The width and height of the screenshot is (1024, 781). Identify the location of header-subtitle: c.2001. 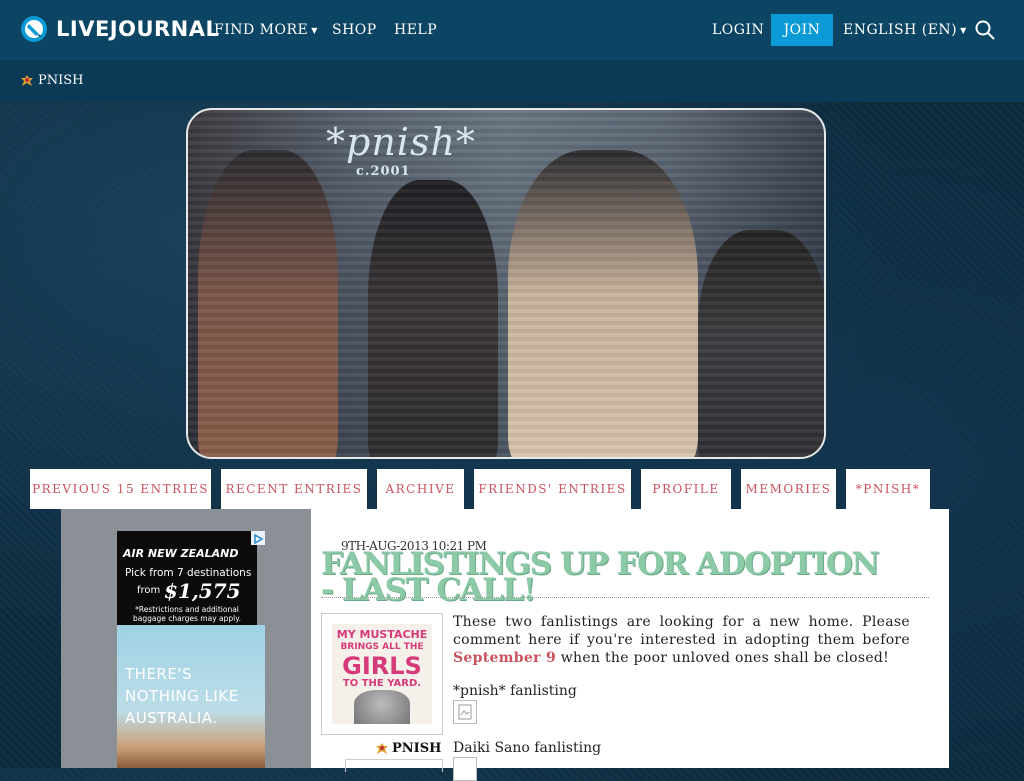
(383, 171).